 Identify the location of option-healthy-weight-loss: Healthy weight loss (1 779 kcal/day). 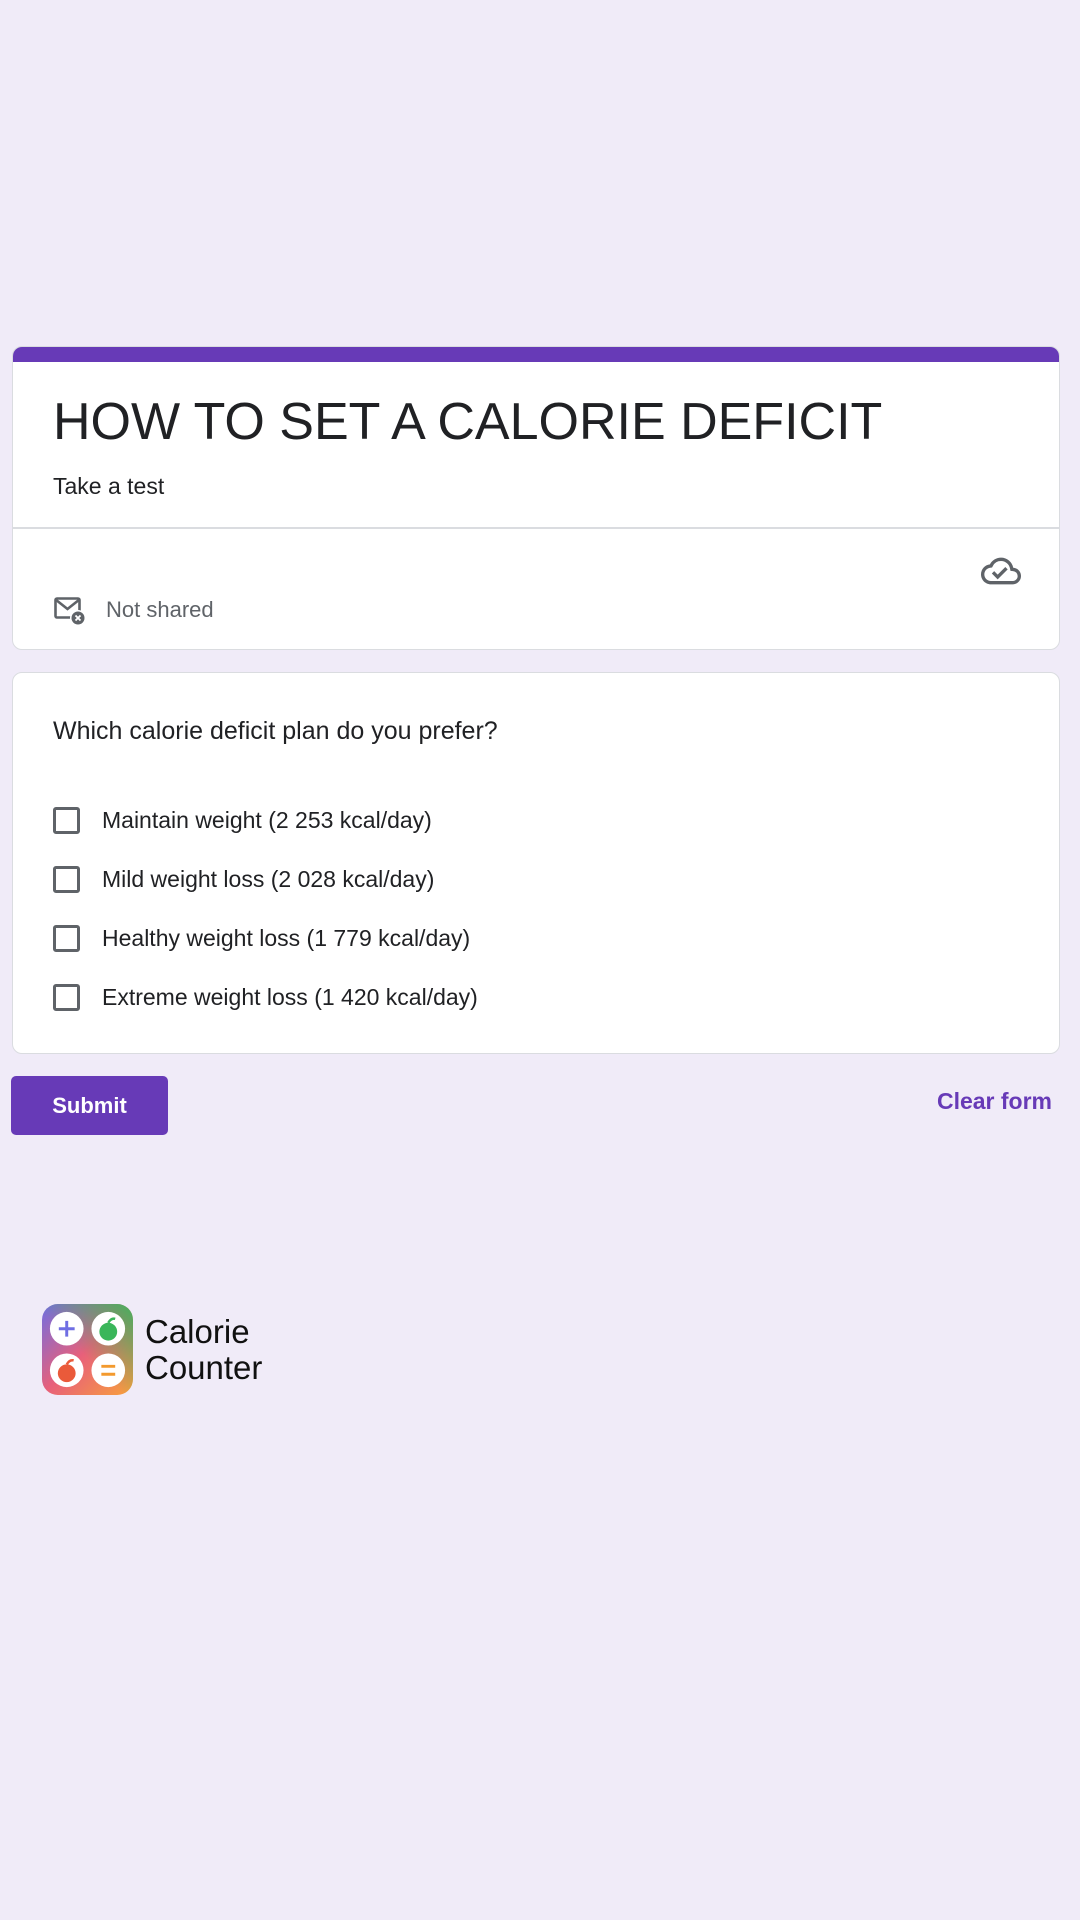
(265, 938).